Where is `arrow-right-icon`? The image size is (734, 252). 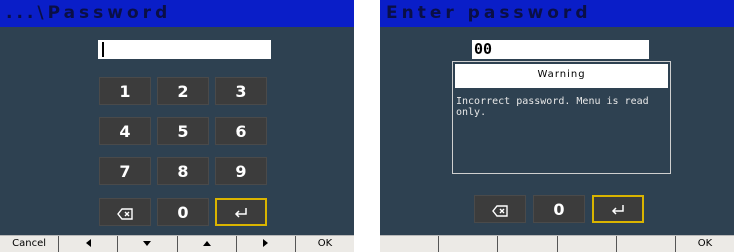
arrow-right-icon is located at coordinates (266, 243).